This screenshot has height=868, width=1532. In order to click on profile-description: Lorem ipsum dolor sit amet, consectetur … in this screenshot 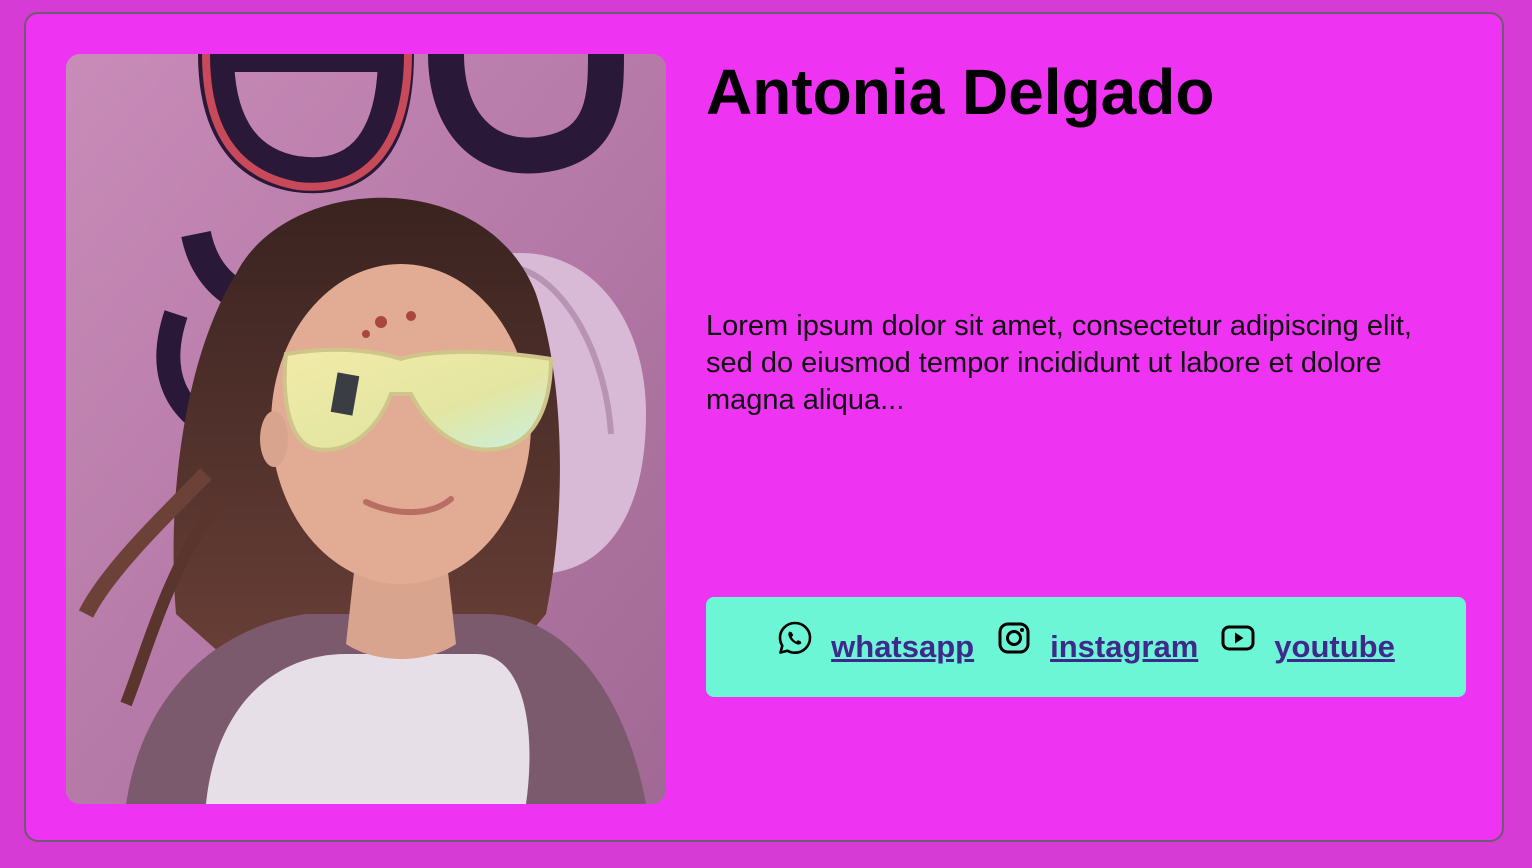, I will do `click(1059, 363)`.